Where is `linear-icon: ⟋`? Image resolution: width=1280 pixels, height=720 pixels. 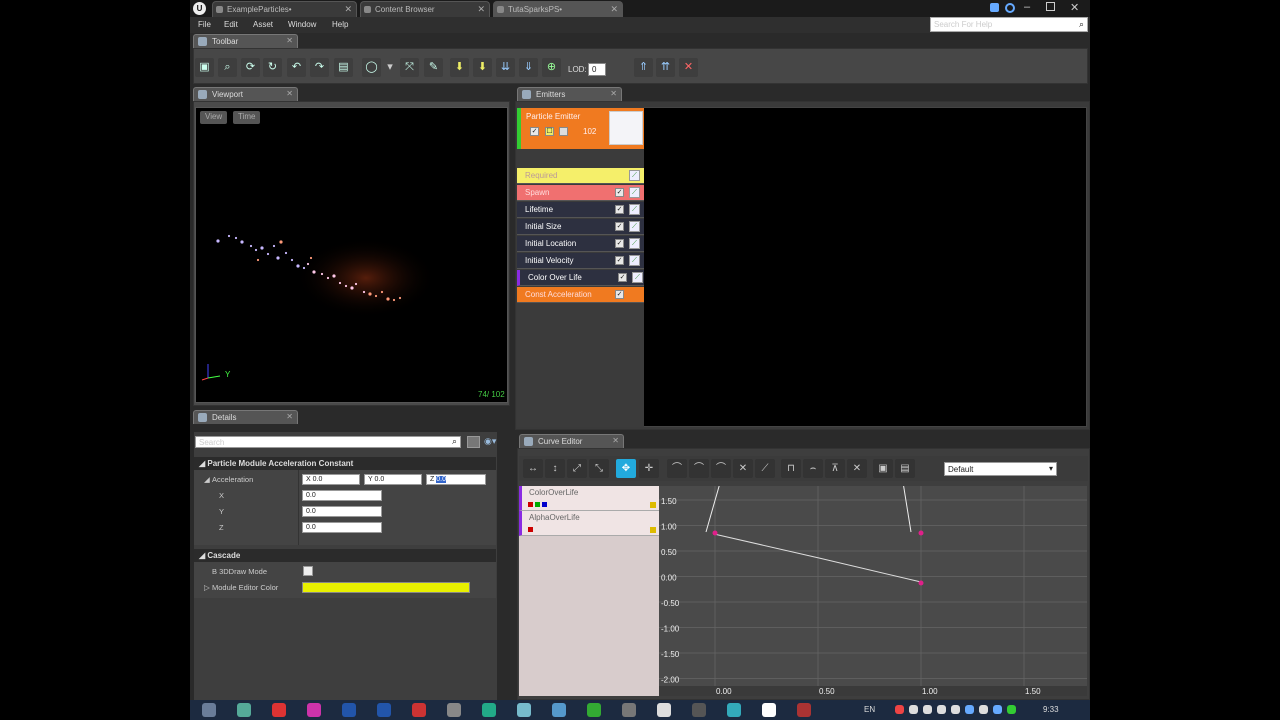 linear-icon: ⟋ is located at coordinates (765, 468).